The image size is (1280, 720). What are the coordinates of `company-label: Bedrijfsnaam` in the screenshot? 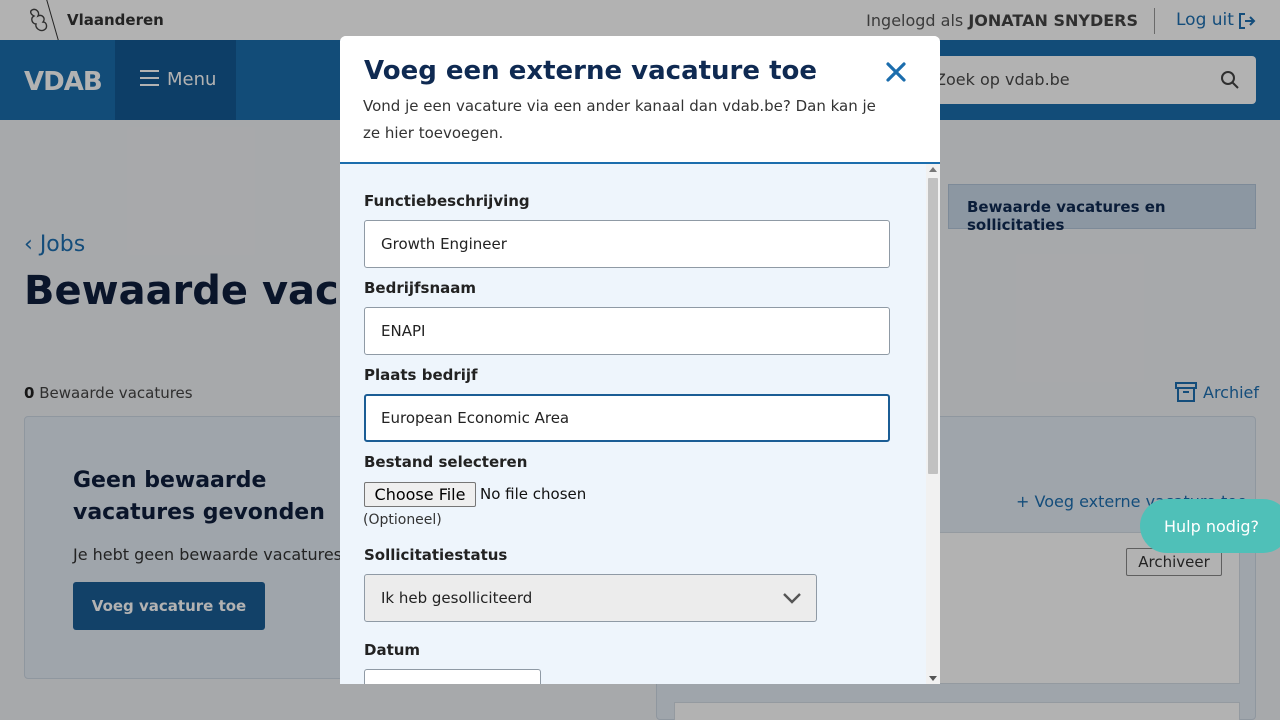 It's located at (420, 288).